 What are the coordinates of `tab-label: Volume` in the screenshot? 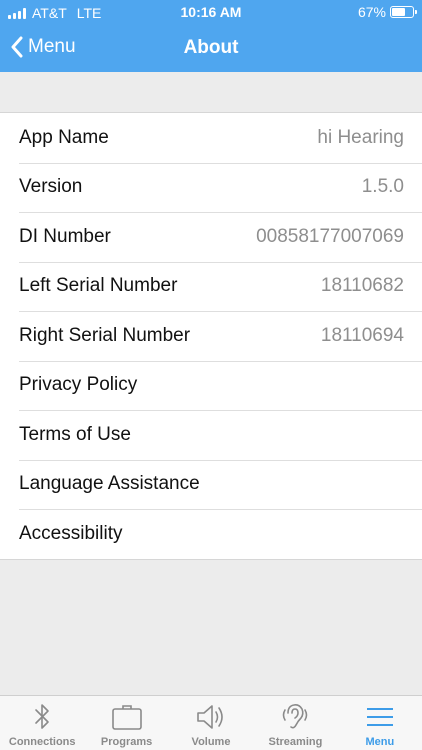 It's located at (211, 742).